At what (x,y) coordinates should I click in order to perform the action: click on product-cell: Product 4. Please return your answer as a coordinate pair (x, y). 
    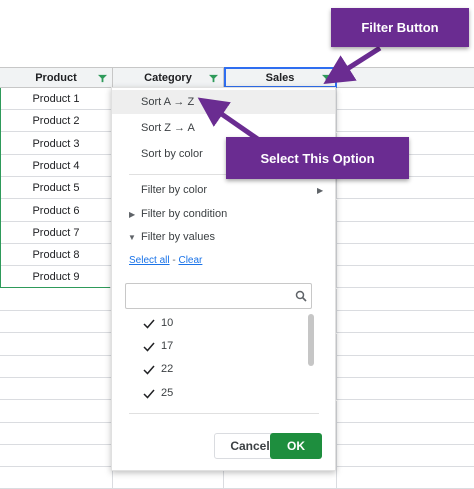
    Looking at the image, I should click on (56, 165).